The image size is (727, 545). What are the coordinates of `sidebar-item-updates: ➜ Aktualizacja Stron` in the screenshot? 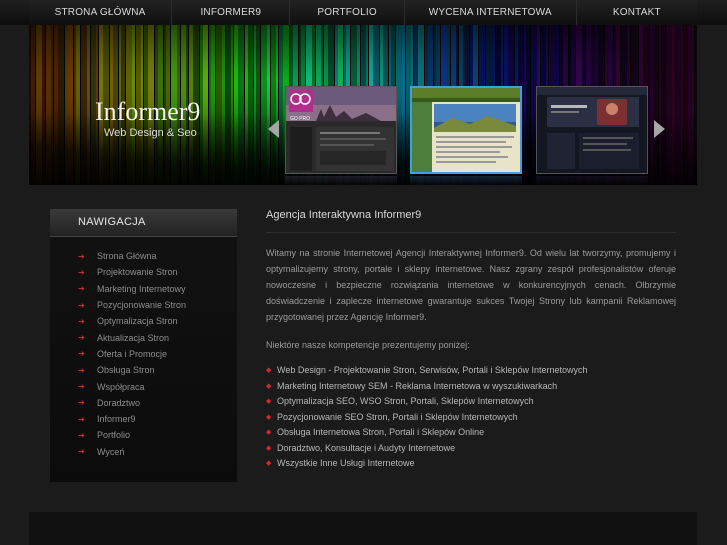 It's located at (143, 337).